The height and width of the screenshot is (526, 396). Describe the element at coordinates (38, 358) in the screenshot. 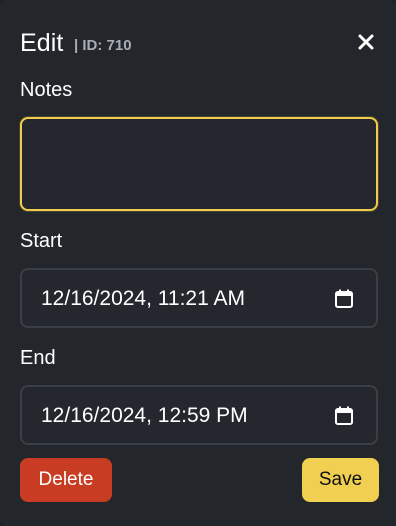

I see `end-label: End` at that location.